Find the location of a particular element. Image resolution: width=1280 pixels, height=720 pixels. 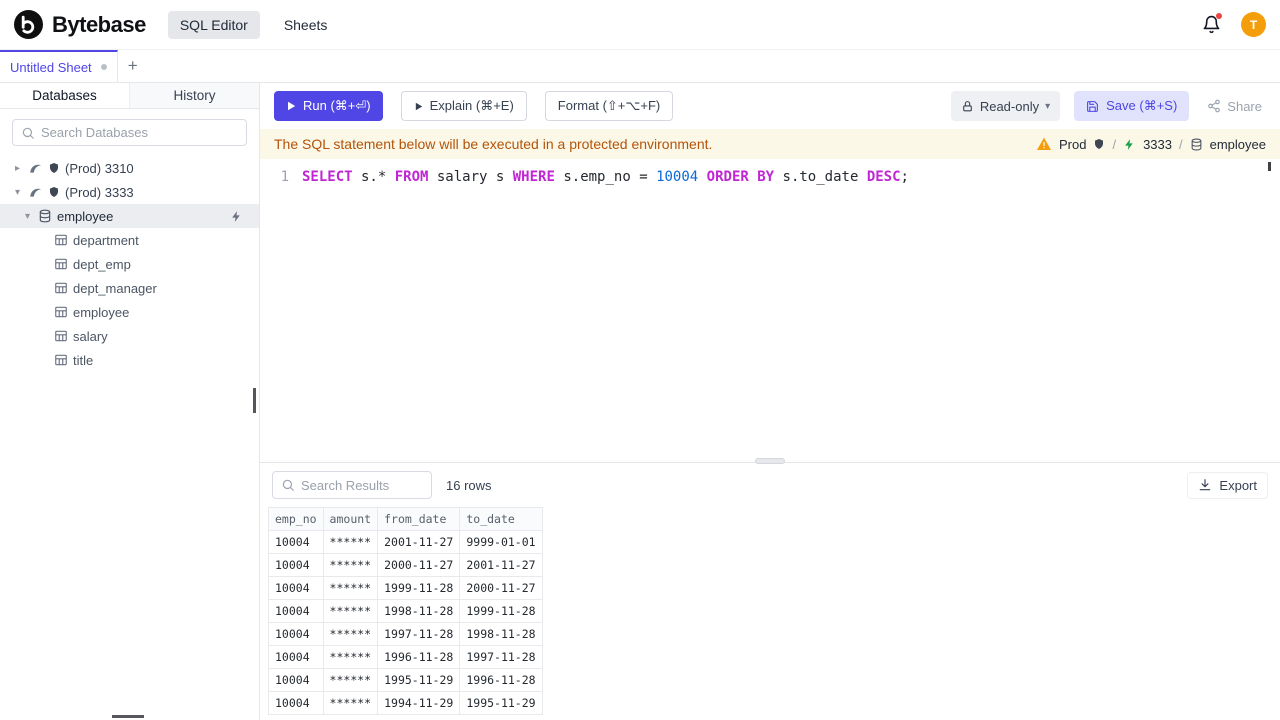

explain-button: Explain (⌘+E) is located at coordinates (463, 106).